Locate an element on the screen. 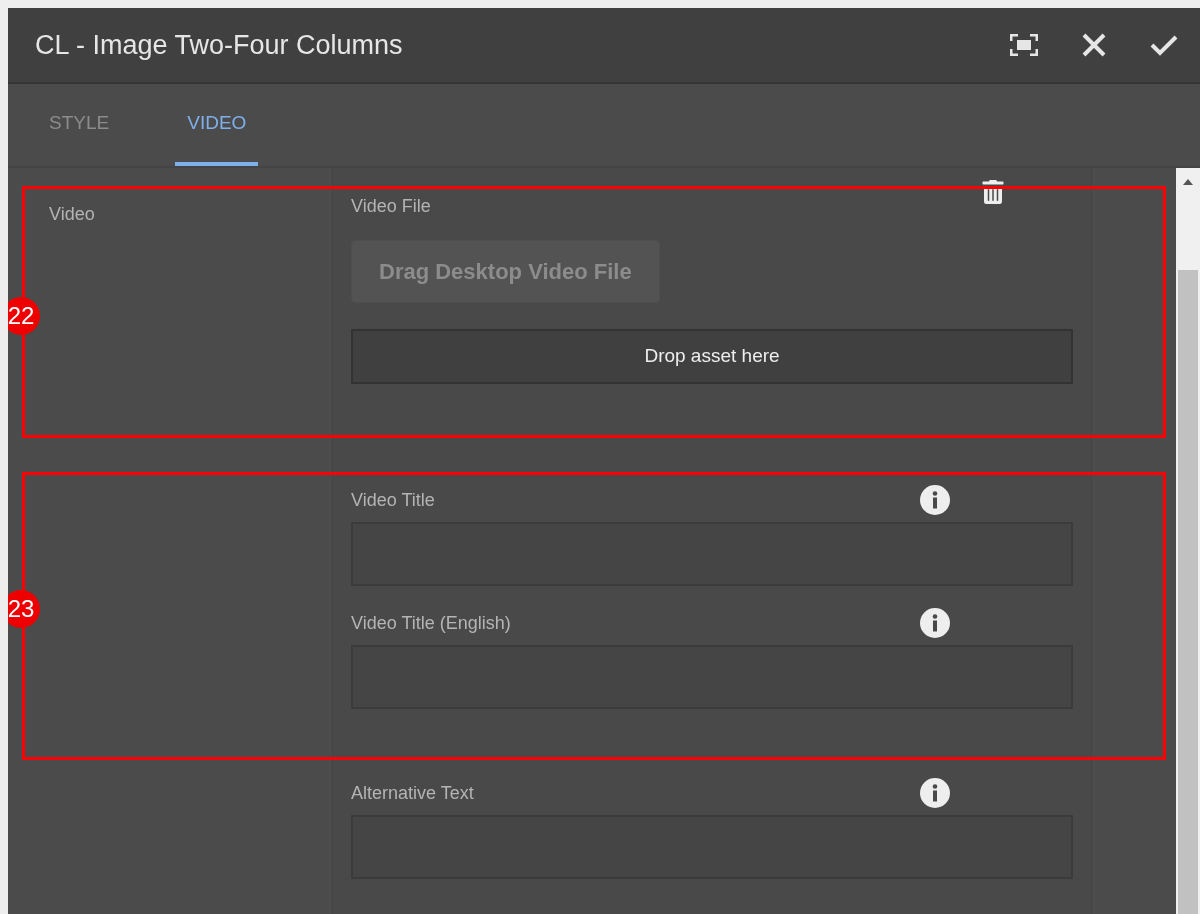 This screenshot has height=914, width=1200. field-label: Alternative Text is located at coordinates (412, 793).